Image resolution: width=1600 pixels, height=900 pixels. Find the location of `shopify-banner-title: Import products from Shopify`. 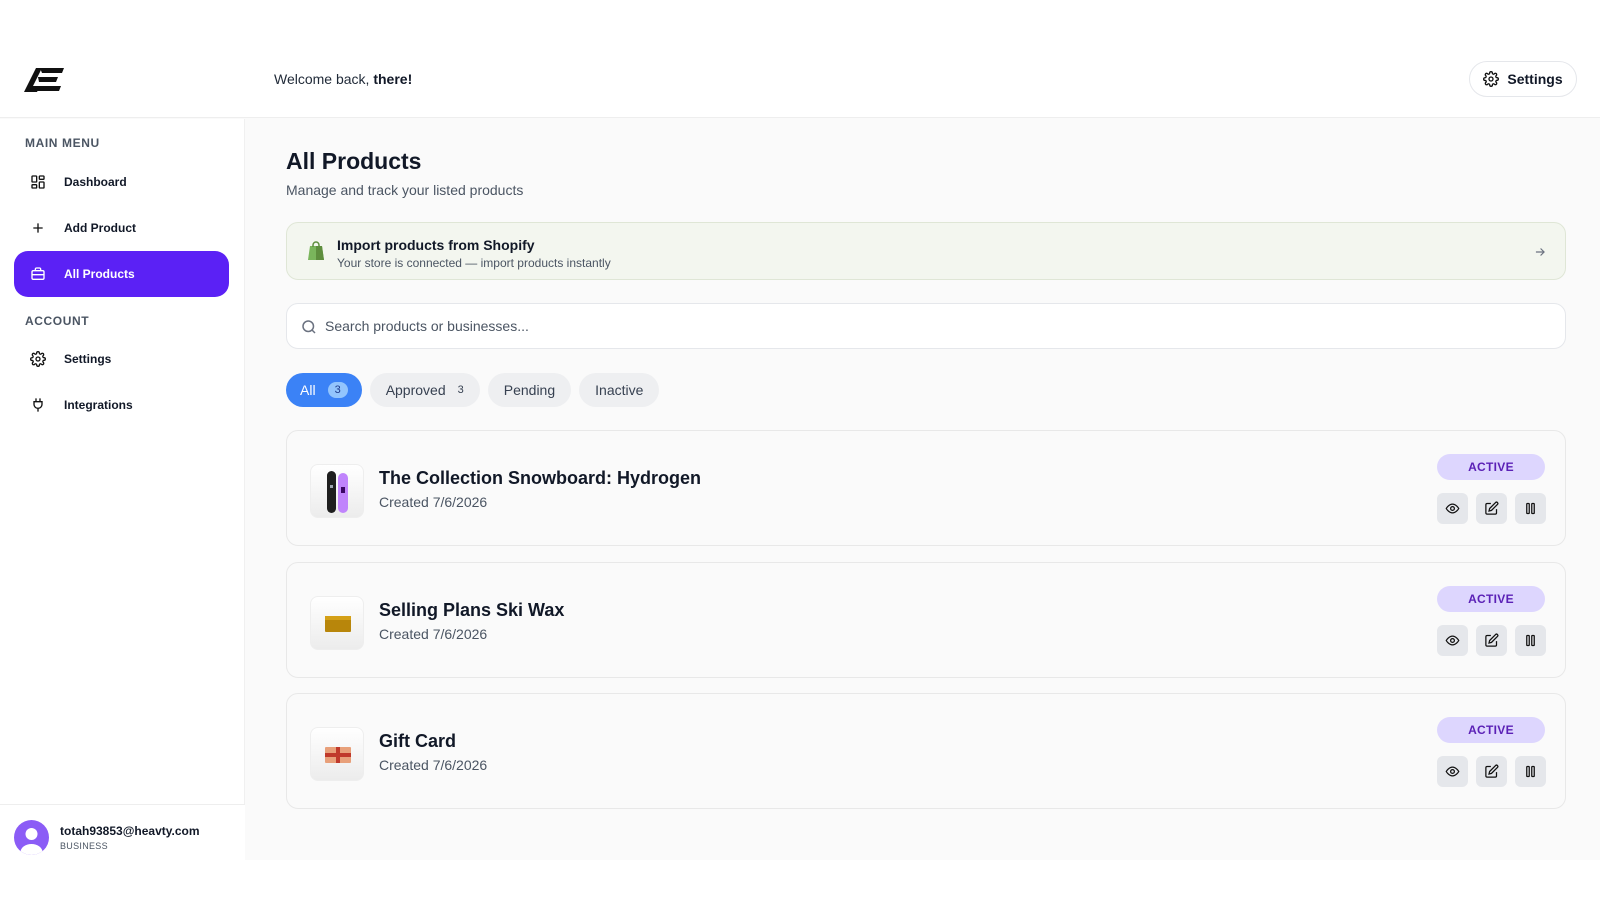

shopify-banner-title: Import products from Shopify is located at coordinates (436, 245).